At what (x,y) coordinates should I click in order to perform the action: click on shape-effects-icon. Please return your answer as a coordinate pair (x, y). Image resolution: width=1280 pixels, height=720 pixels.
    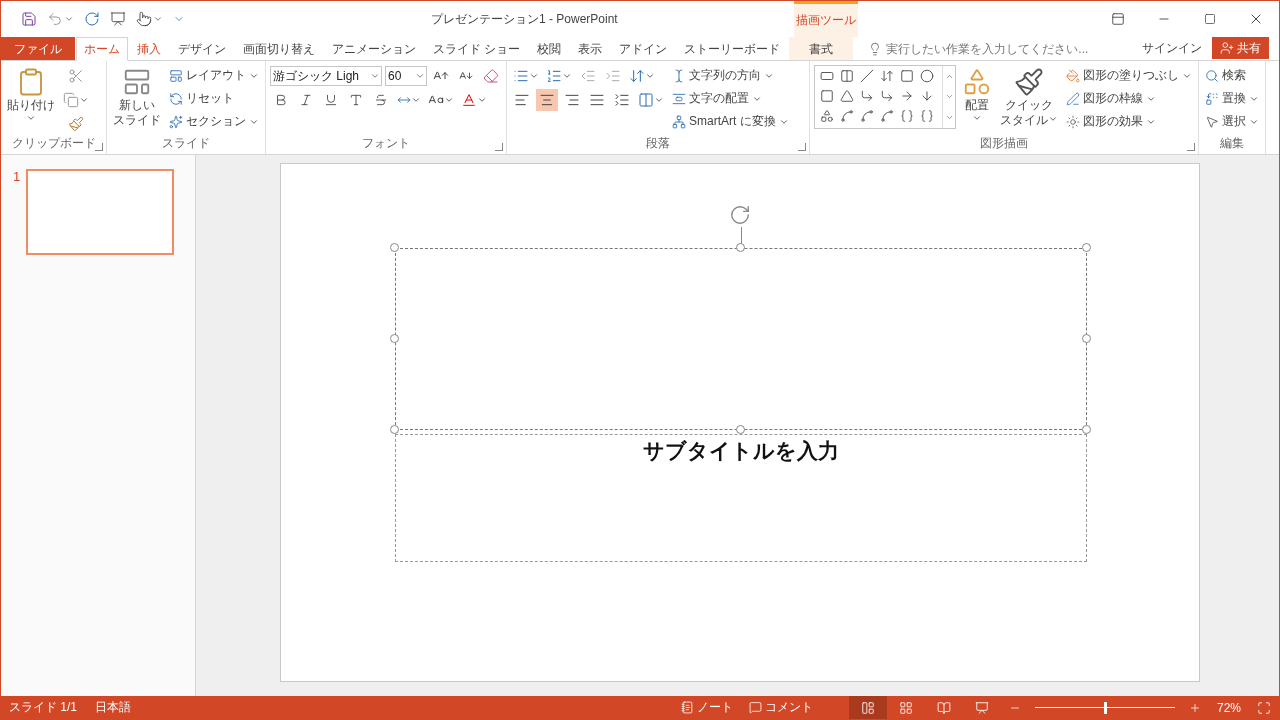
    Looking at the image, I should click on (1073, 121).